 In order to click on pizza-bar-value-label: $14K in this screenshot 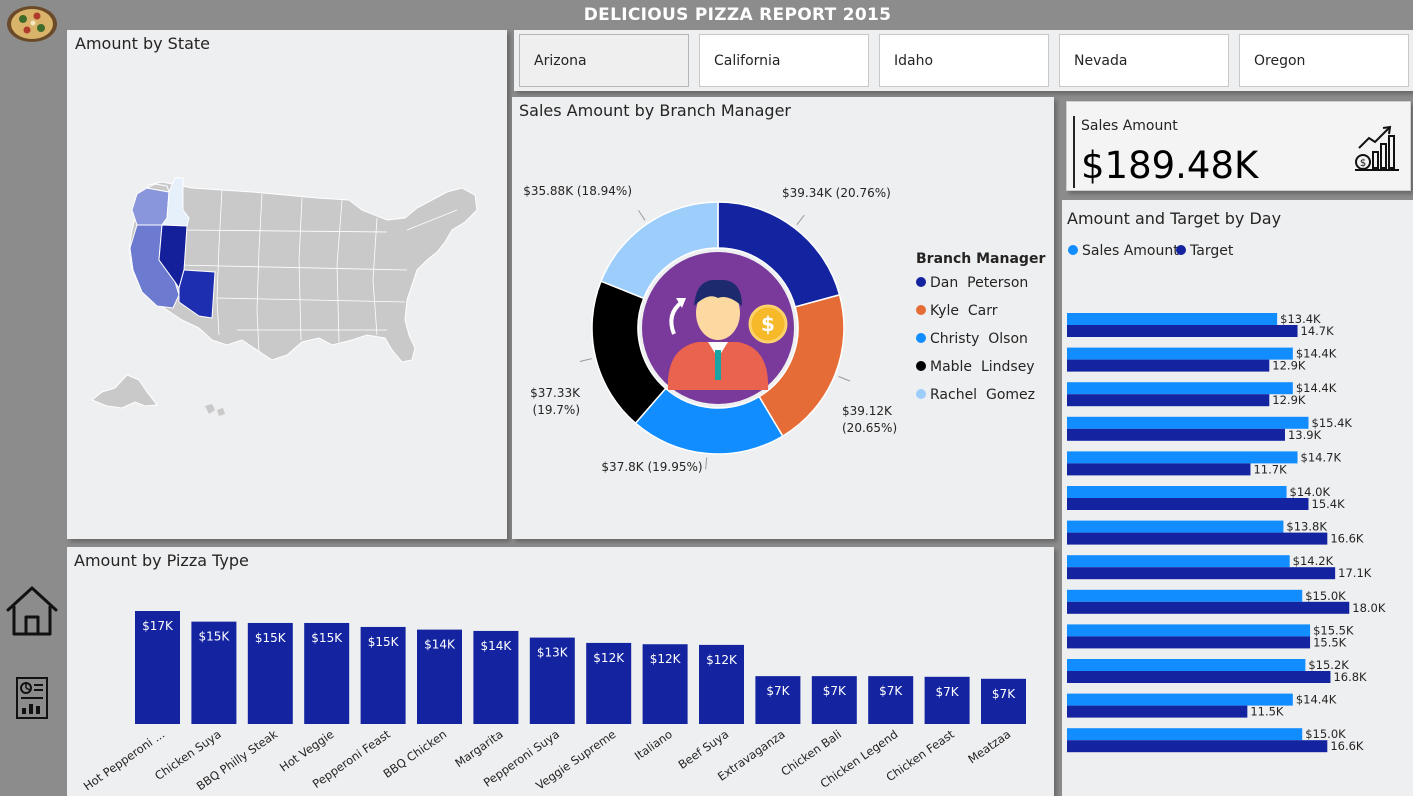, I will do `click(440, 645)`.